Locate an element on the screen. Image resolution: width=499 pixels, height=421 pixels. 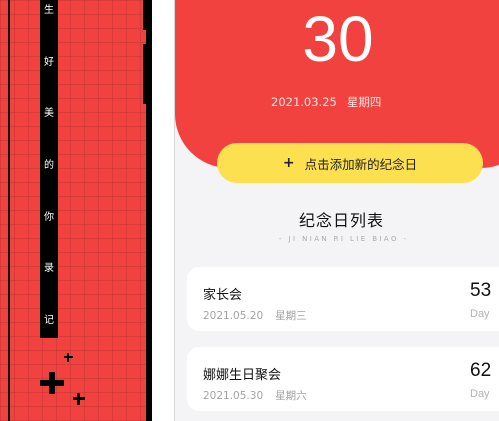
plus-large-icon is located at coordinates (52, 383).